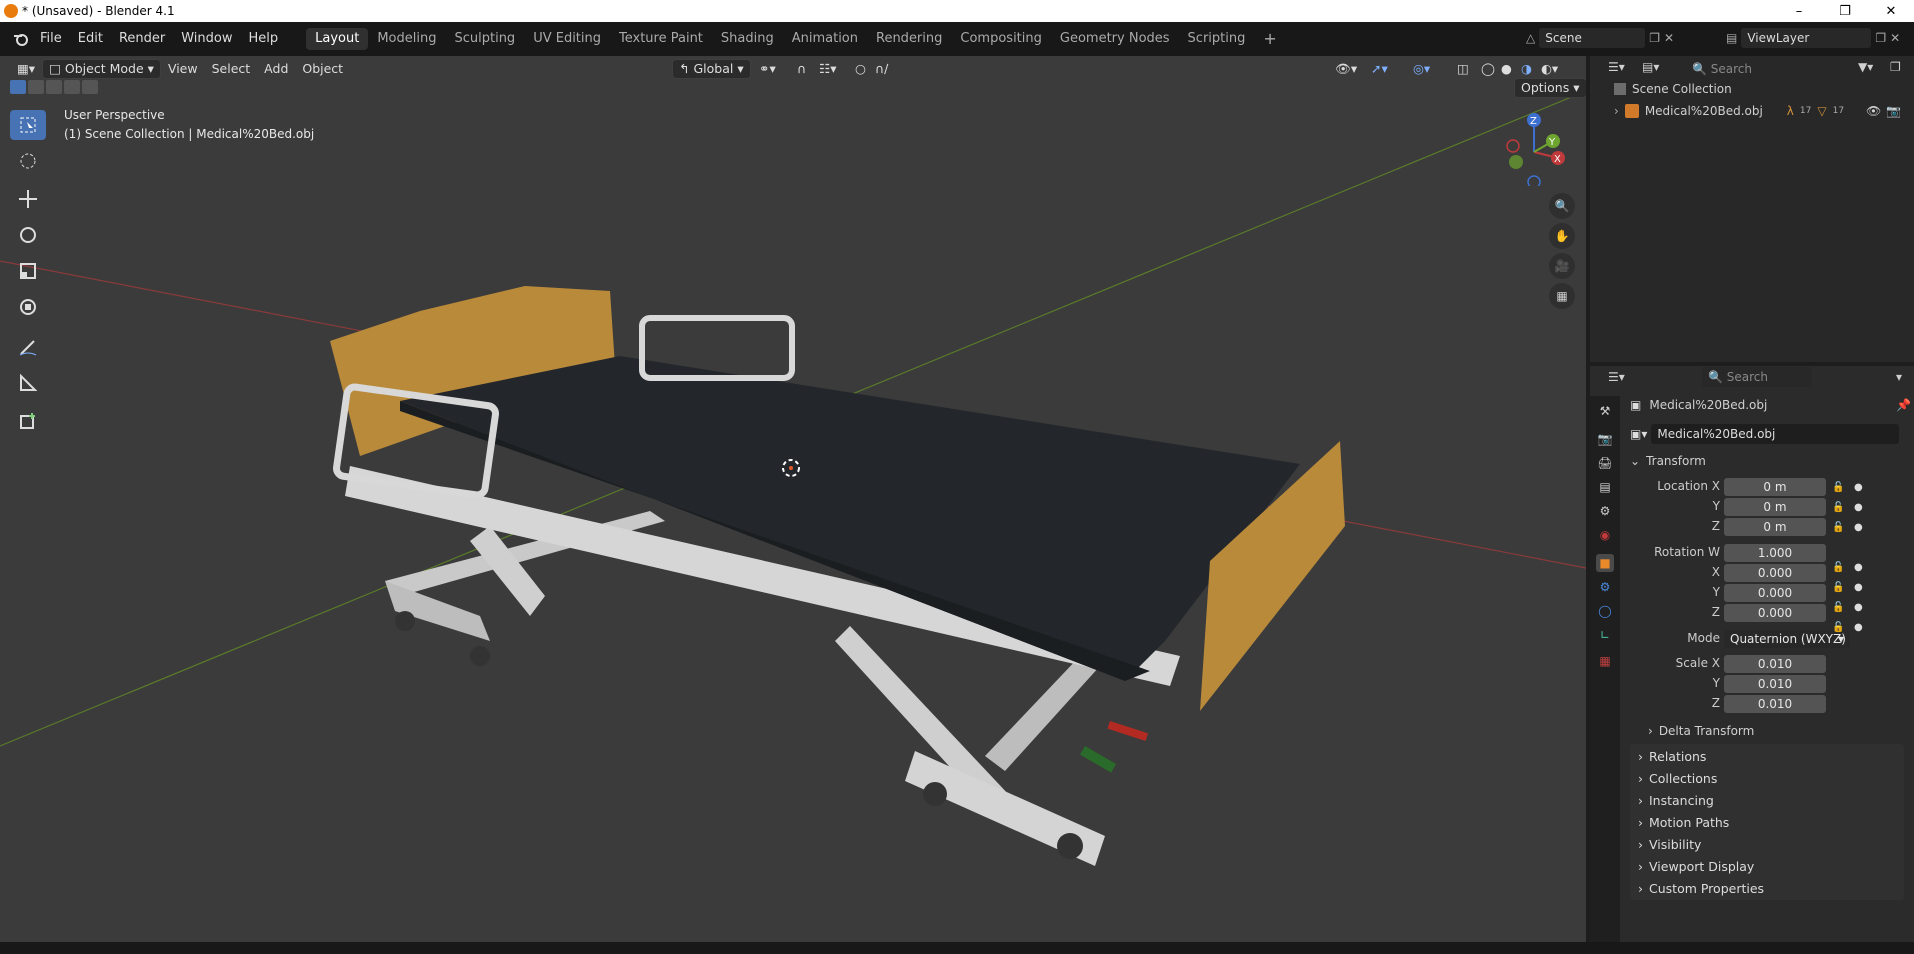 This screenshot has height=954, width=1914. I want to click on scene-selector: △ Scene ❐ ✕, so click(1600, 38).